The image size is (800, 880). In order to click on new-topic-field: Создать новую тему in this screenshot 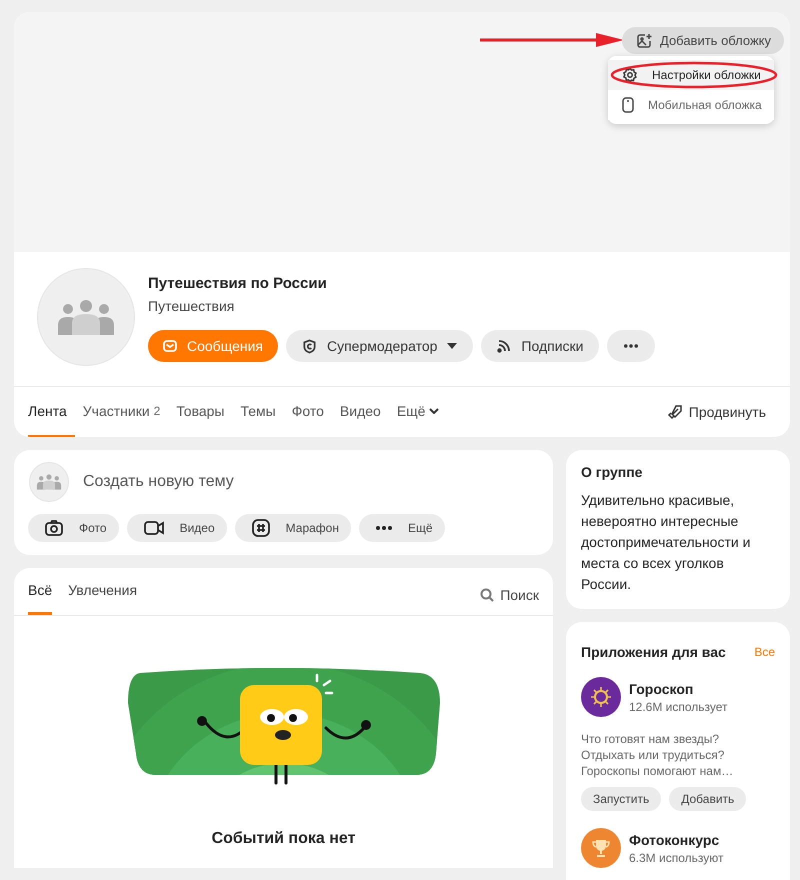, I will do `click(310, 482)`.